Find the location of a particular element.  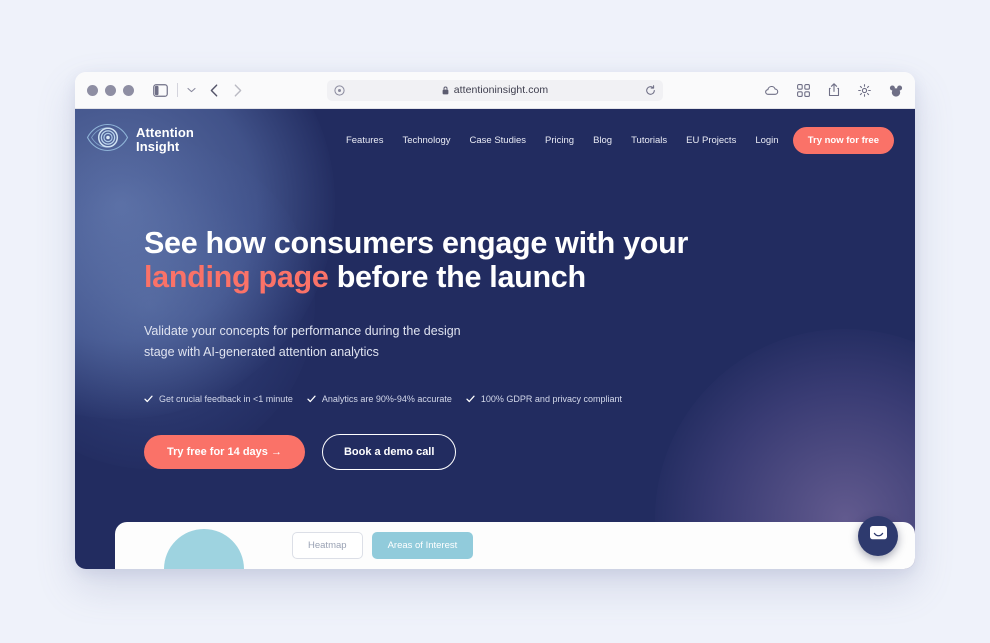

minimize-button is located at coordinates (110, 90).